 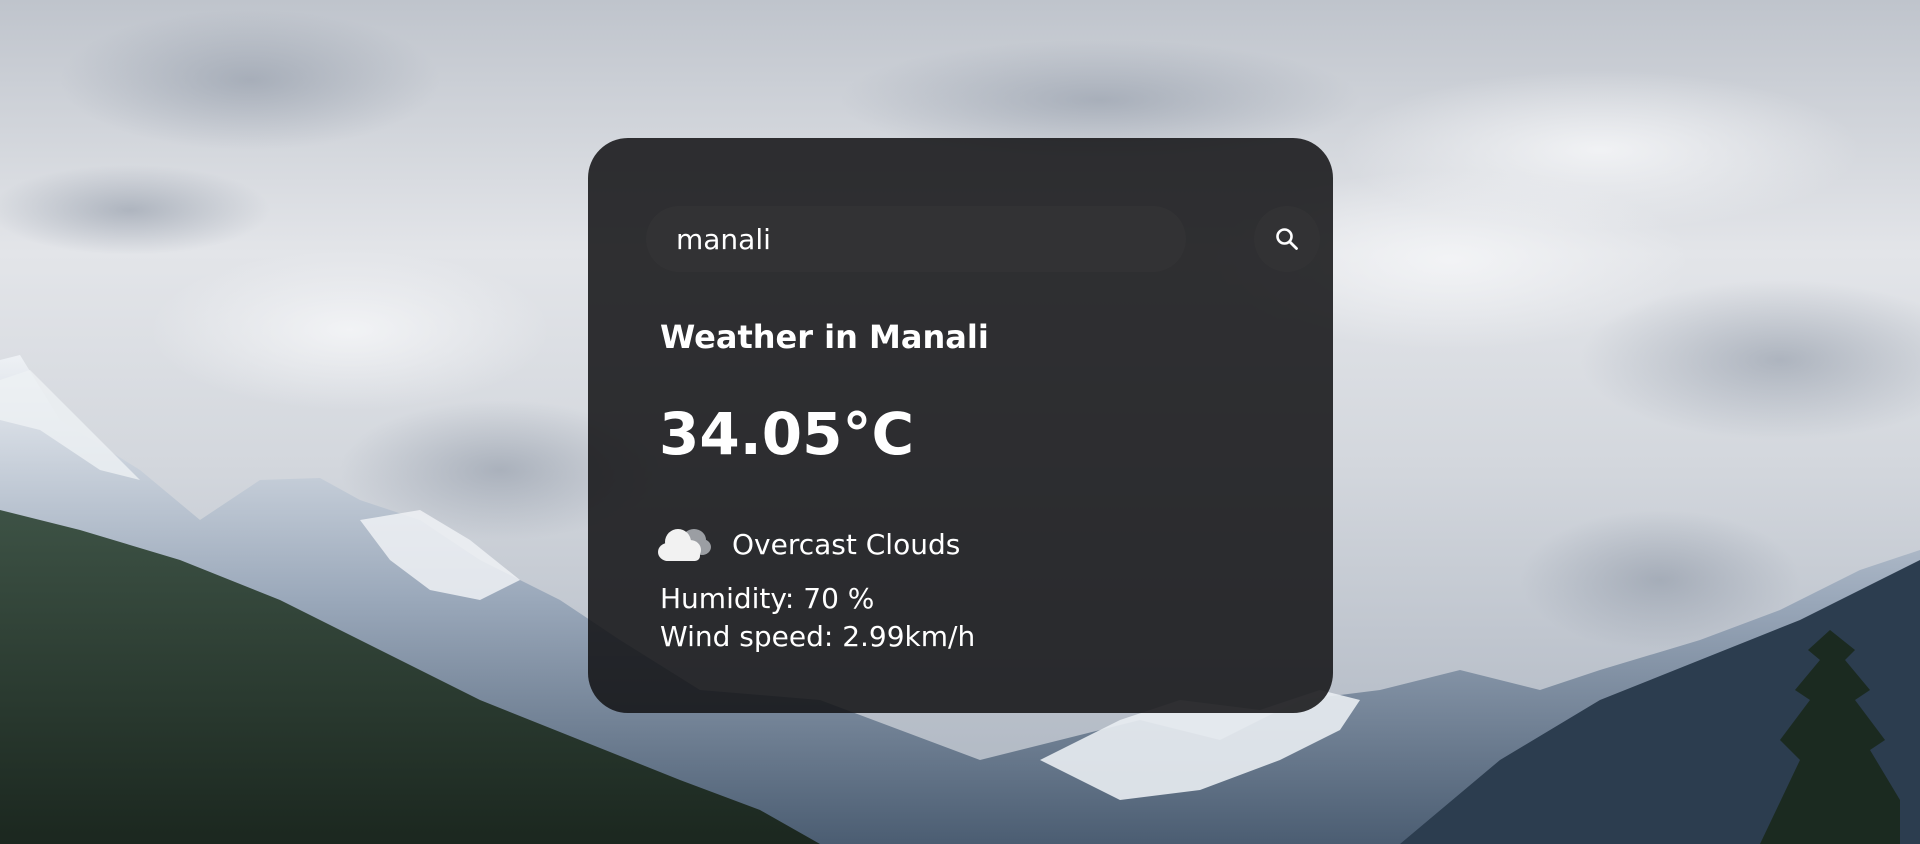 I want to click on city-title: Weather in Manali, so click(x=824, y=337).